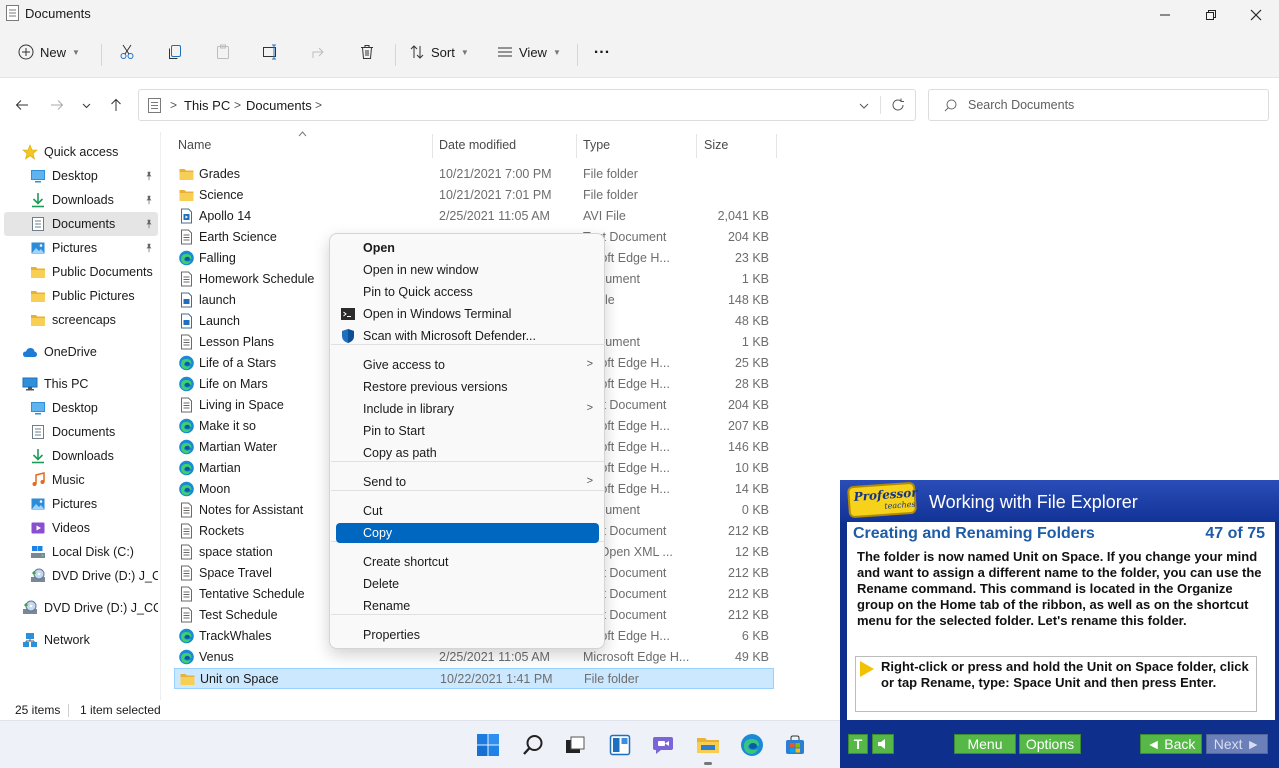 This screenshot has width=1279, height=768. I want to click on sidebar-item-public-documents: Public Documents, so click(81, 272).